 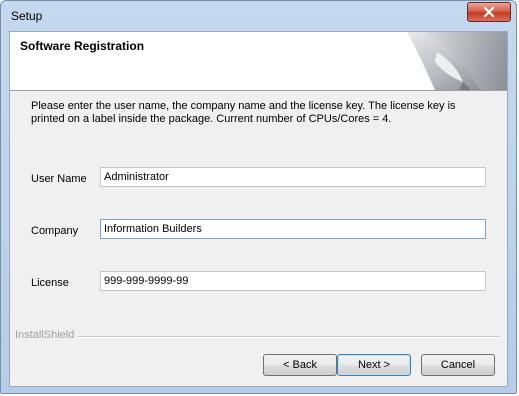 I want to click on license-label: License, so click(x=50, y=283).